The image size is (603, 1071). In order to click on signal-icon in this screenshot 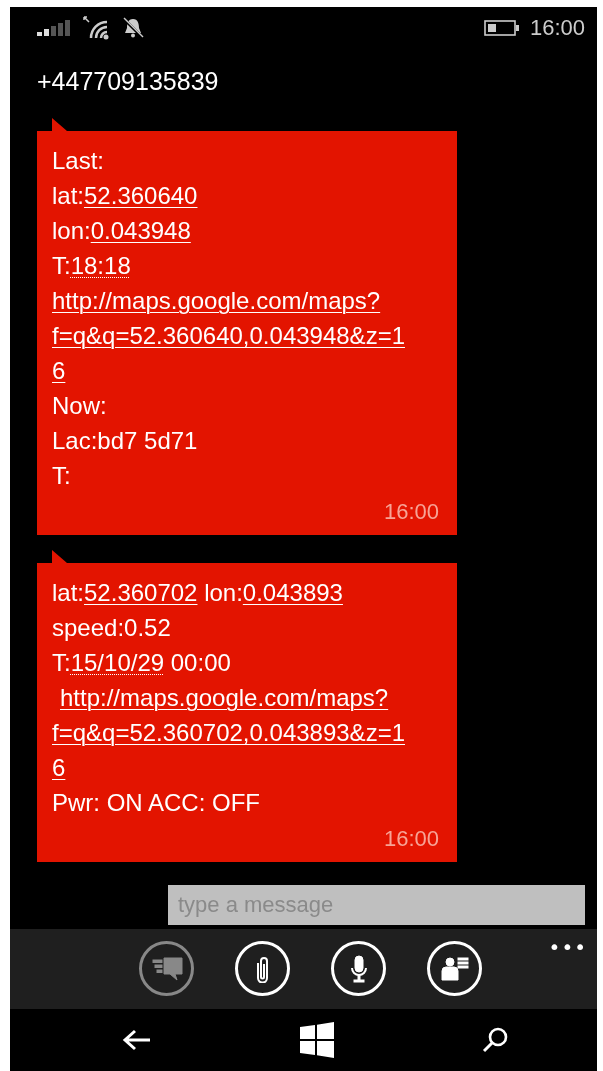, I will do `click(54, 28)`.